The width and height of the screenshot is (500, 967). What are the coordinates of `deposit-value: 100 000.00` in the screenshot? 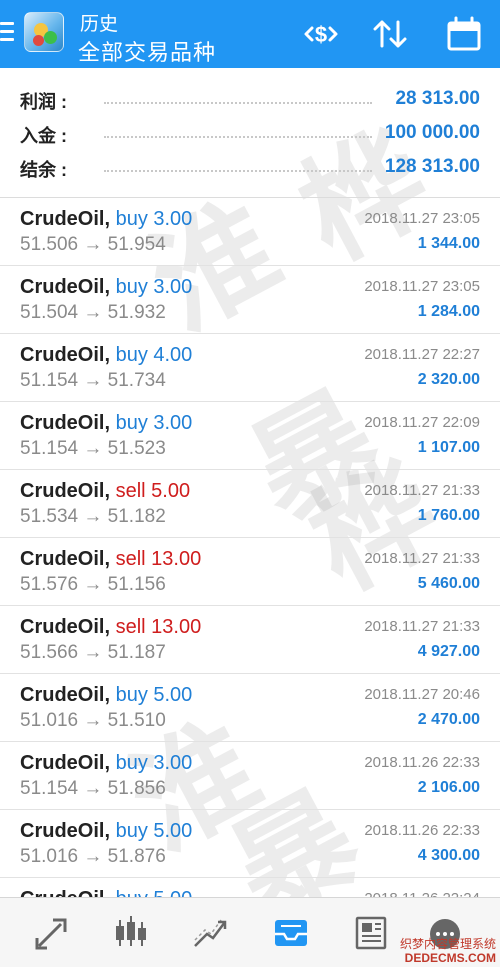 It's located at (432, 132).